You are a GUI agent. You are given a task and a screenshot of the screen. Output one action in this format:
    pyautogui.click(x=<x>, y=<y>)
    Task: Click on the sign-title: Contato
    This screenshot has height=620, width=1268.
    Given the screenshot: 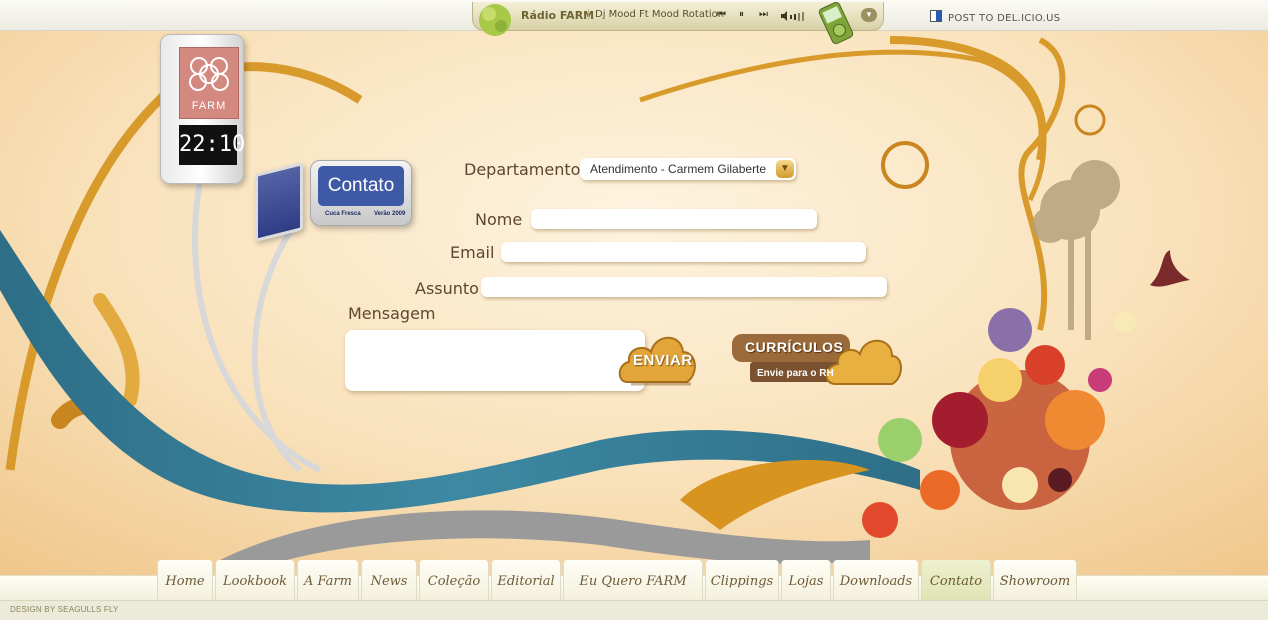 What is the action you would take?
    pyautogui.click(x=361, y=186)
    